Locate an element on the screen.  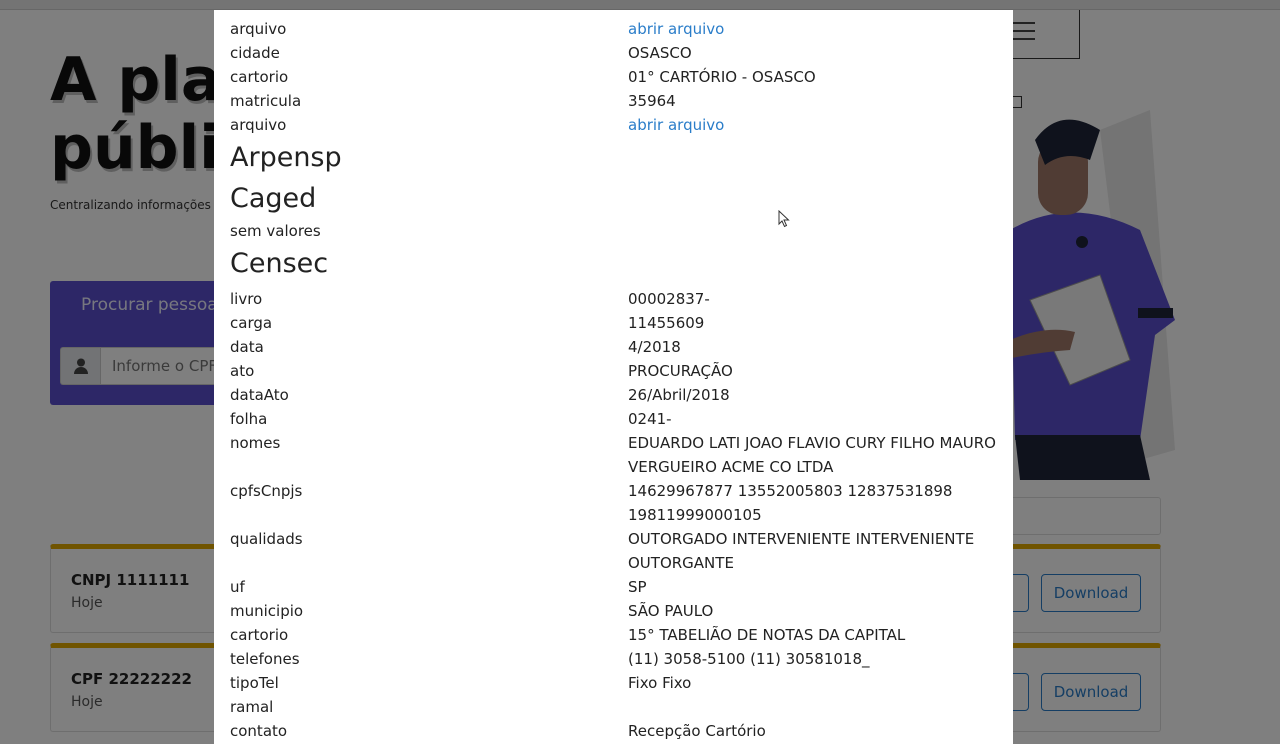
detail-key: tipoTel is located at coordinates (254, 683).